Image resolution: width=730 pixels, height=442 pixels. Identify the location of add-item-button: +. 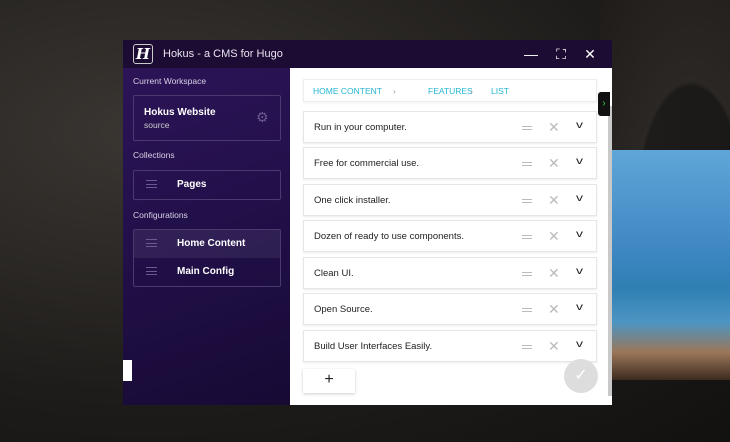
(329, 381).